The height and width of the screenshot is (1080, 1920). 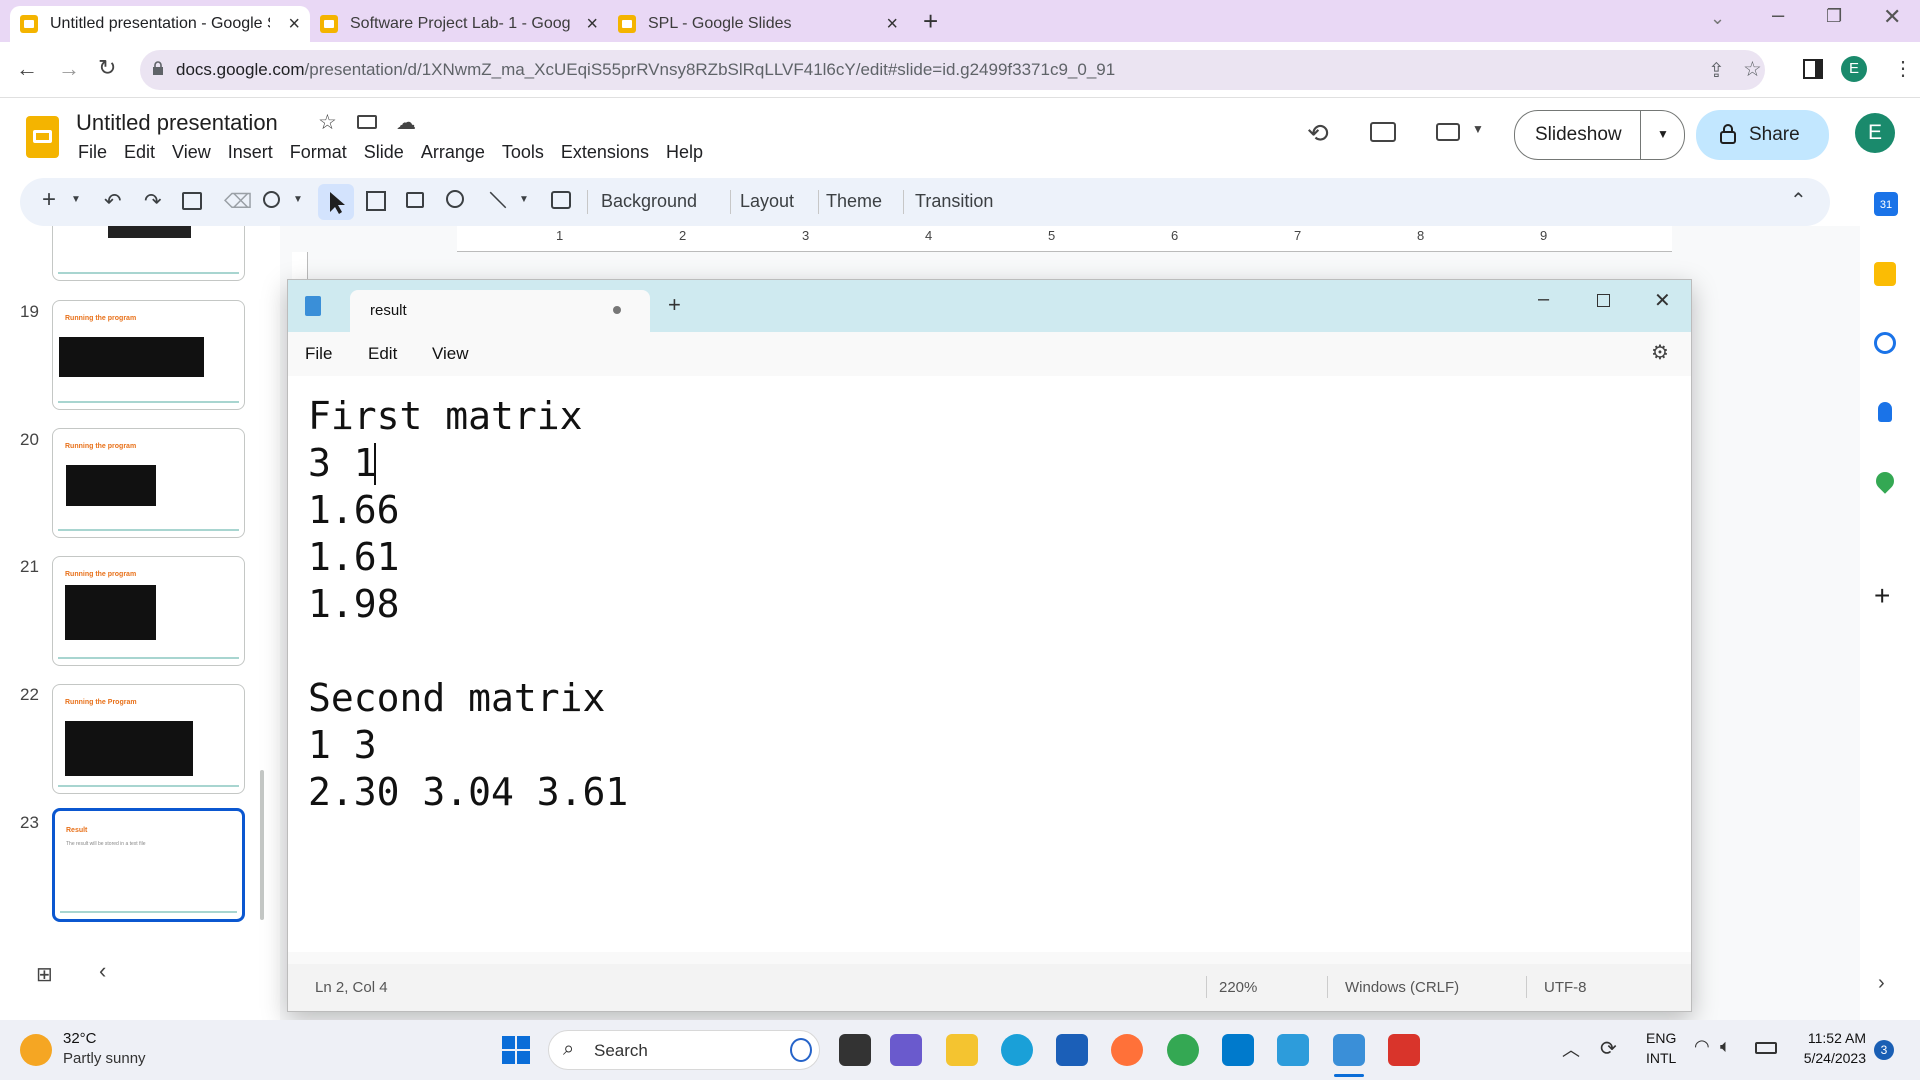 I want to click on share-page-icon: ⇪, so click(x=1716, y=70).